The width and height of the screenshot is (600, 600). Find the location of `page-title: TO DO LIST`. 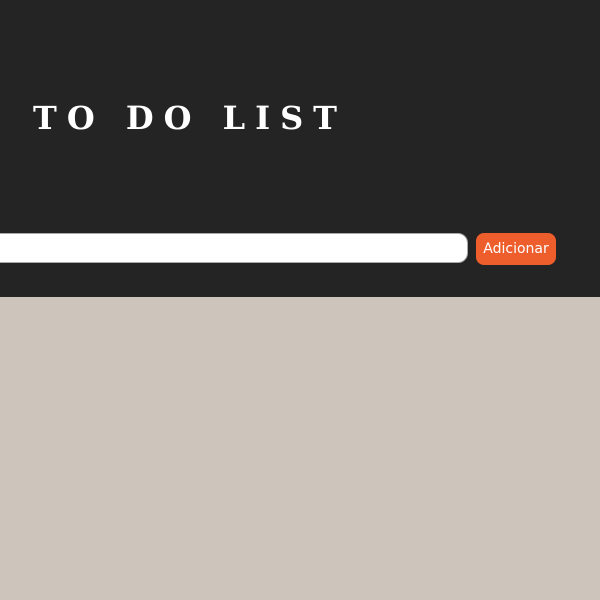

page-title: TO DO LIST is located at coordinates (190, 118).